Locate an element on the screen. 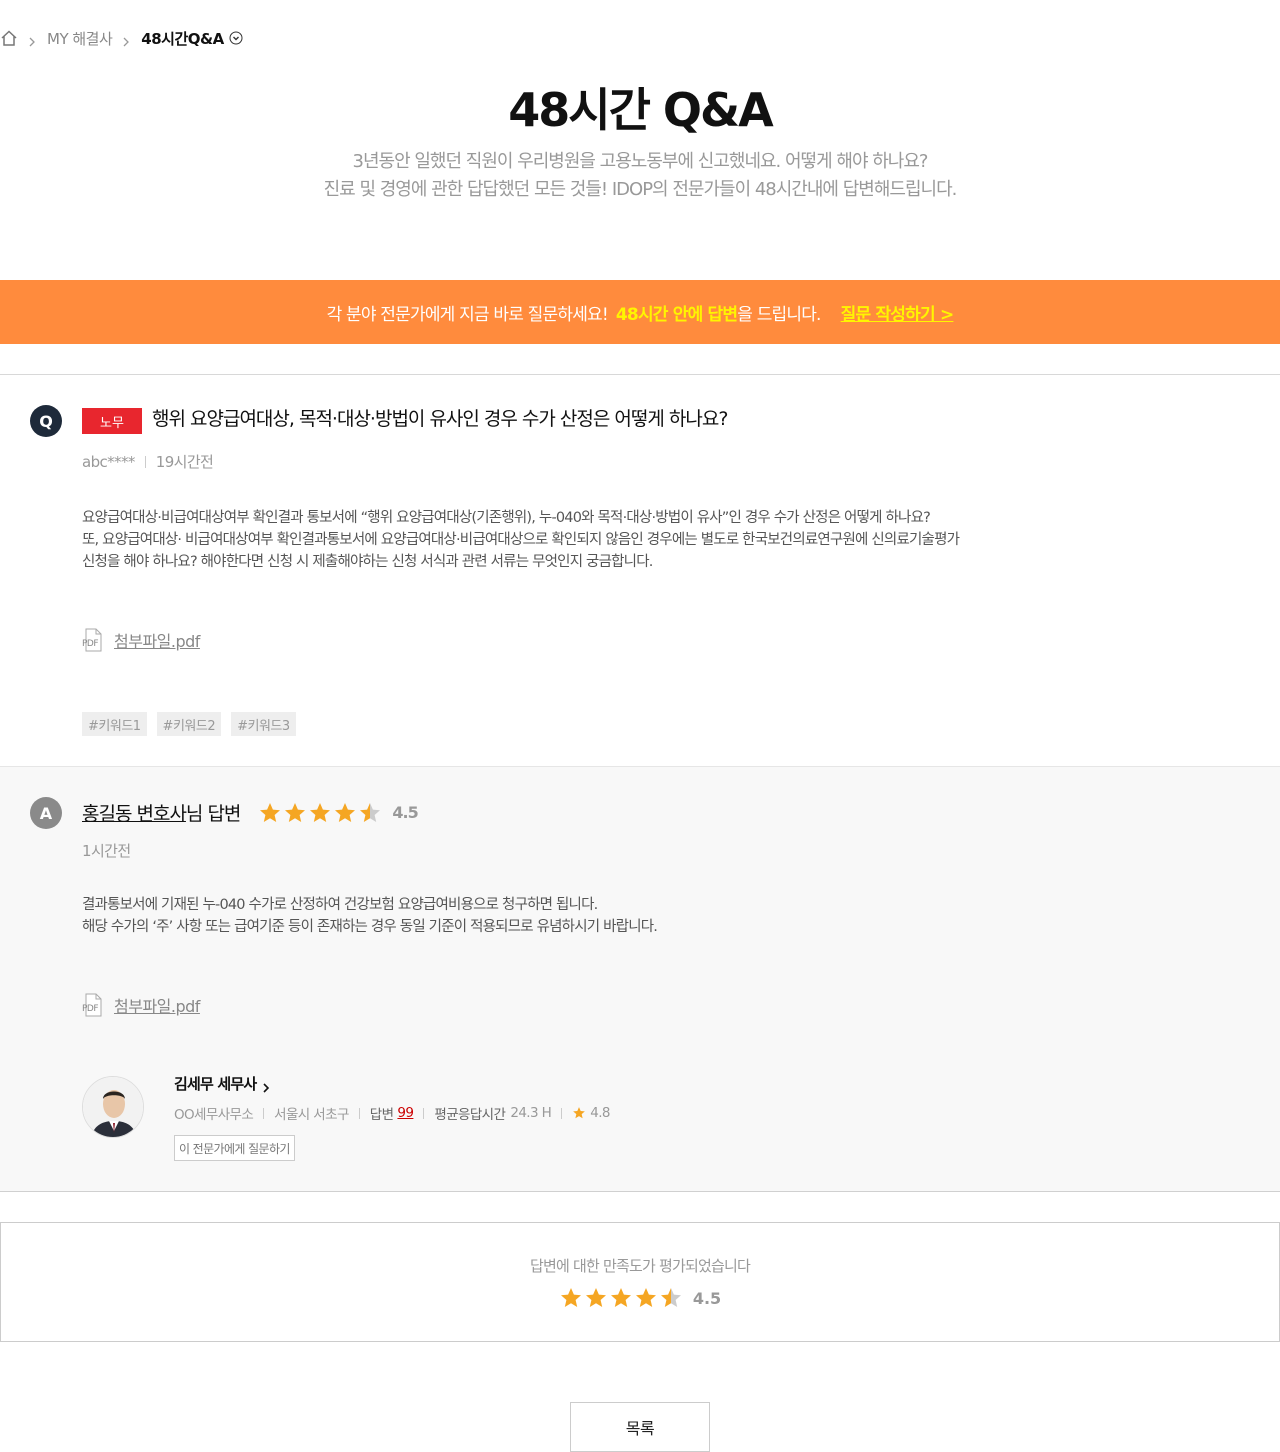  expert-answers-label: 답변 is located at coordinates (381, 1115).